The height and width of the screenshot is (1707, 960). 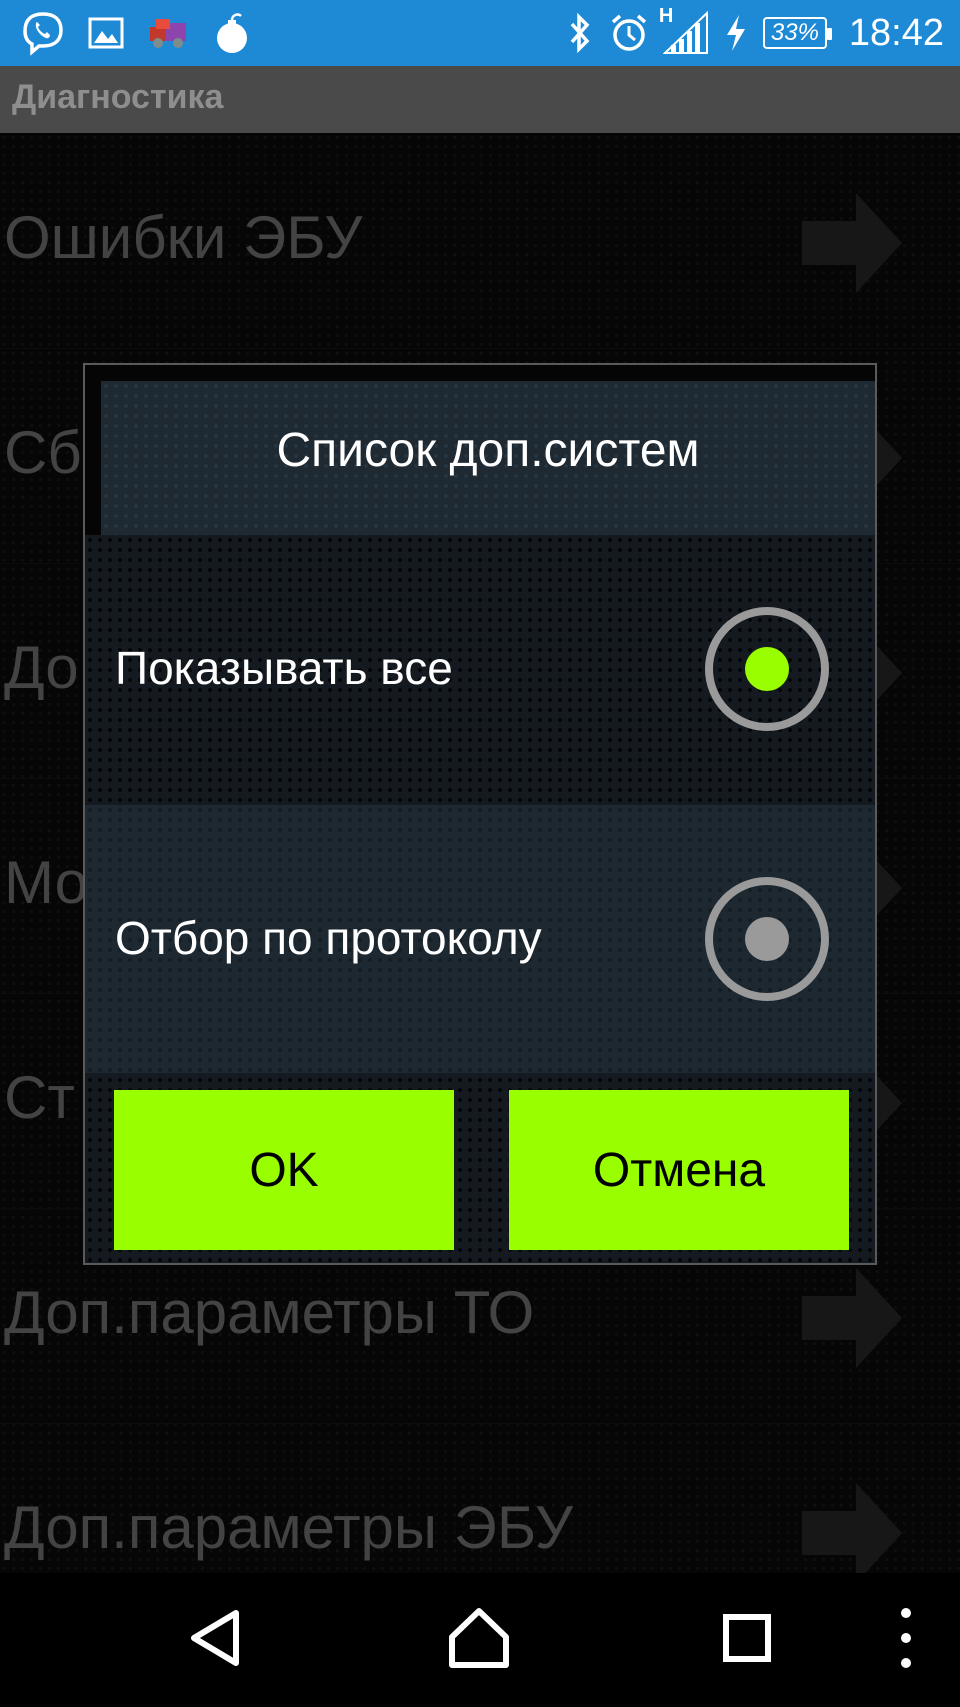 What do you see at coordinates (580, 33) in the screenshot?
I see `bluetooth-icon` at bounding box center [580, 33].